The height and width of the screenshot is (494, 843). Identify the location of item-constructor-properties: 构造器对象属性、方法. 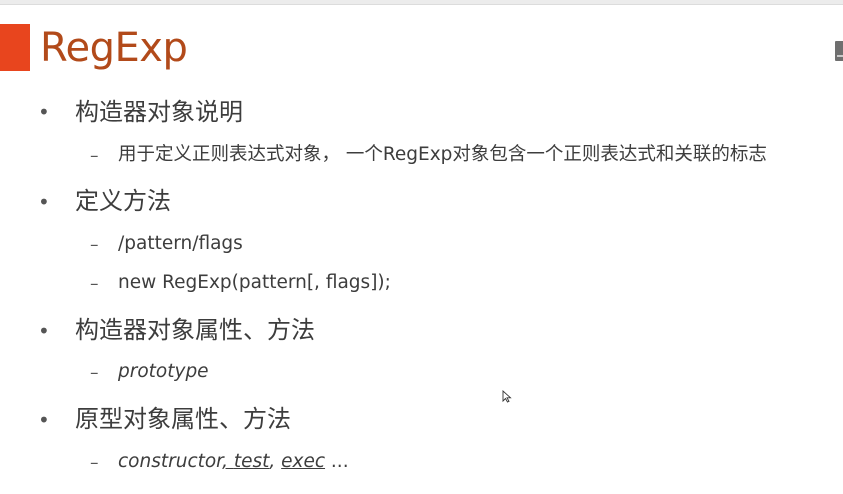
(195, 330).